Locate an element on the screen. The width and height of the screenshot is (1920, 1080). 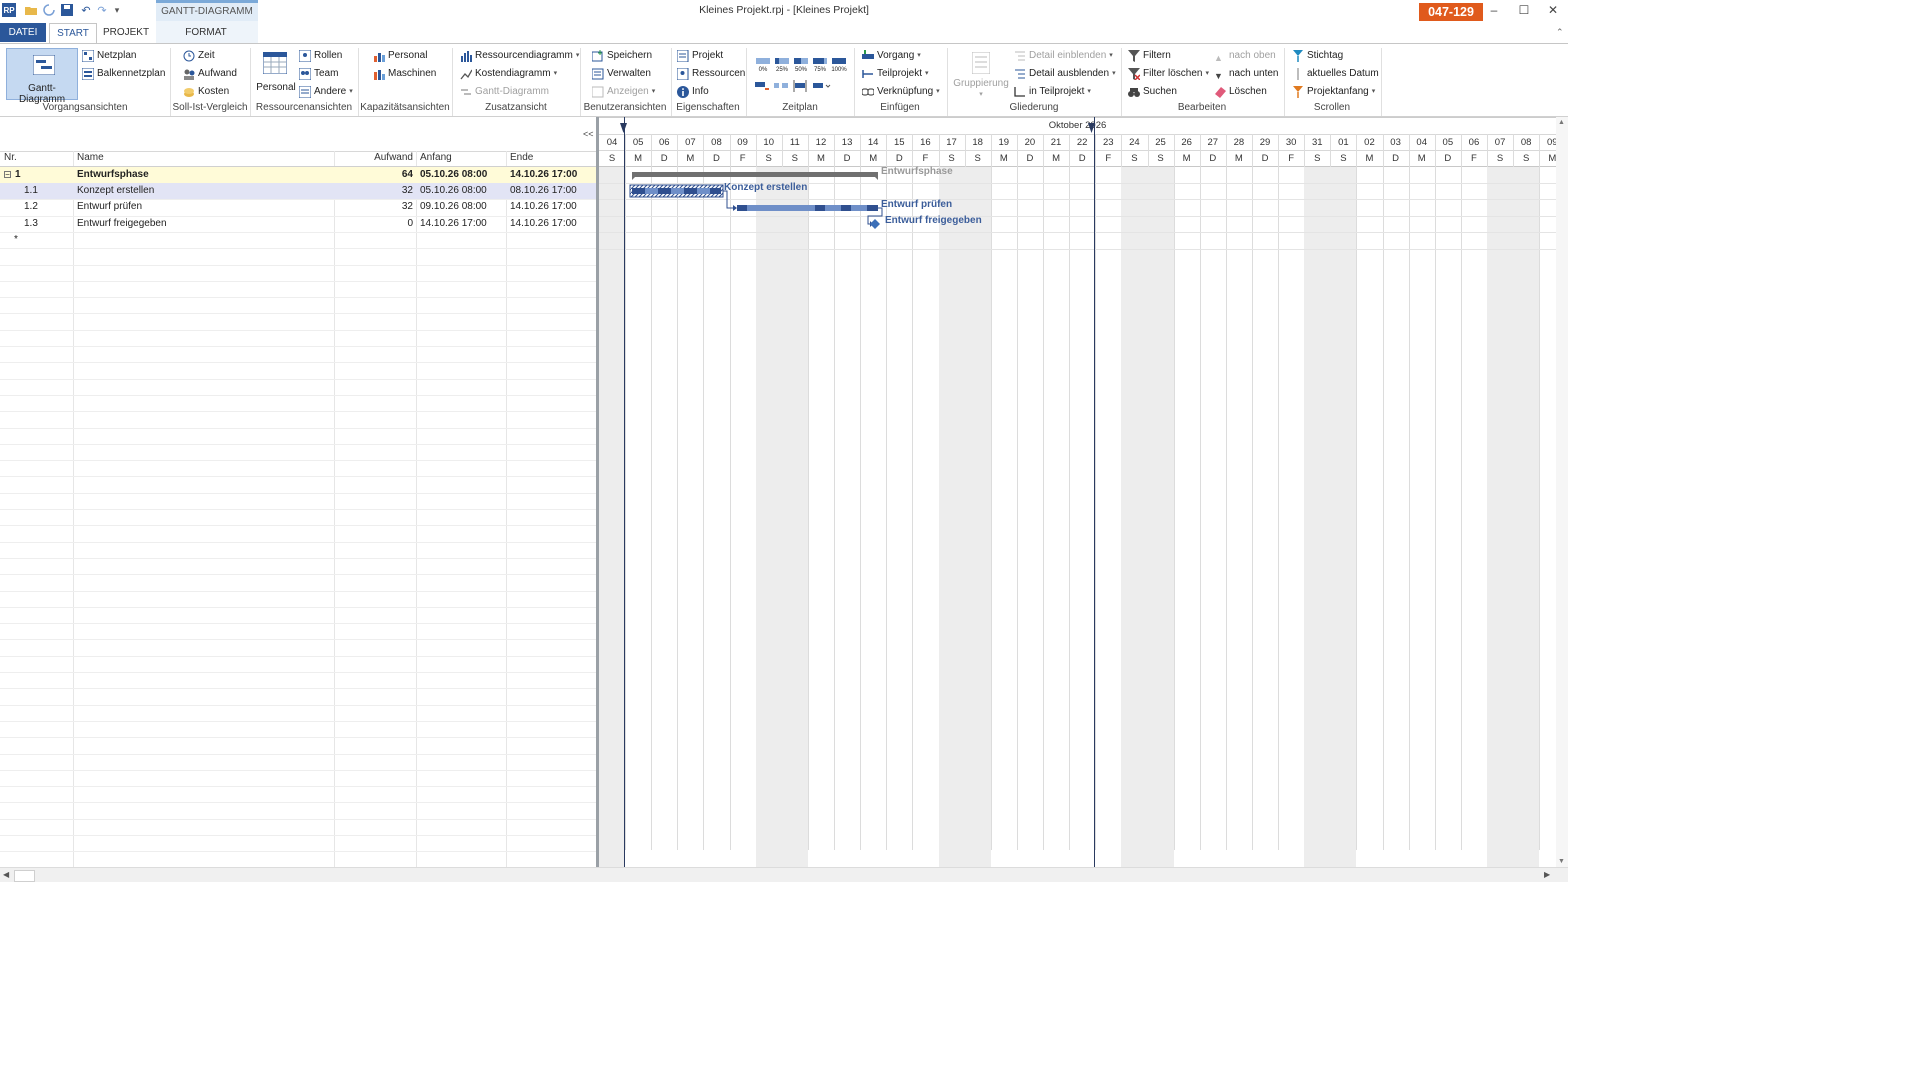
column-header-anfang: Anfang is located at coordinates (436, 159).